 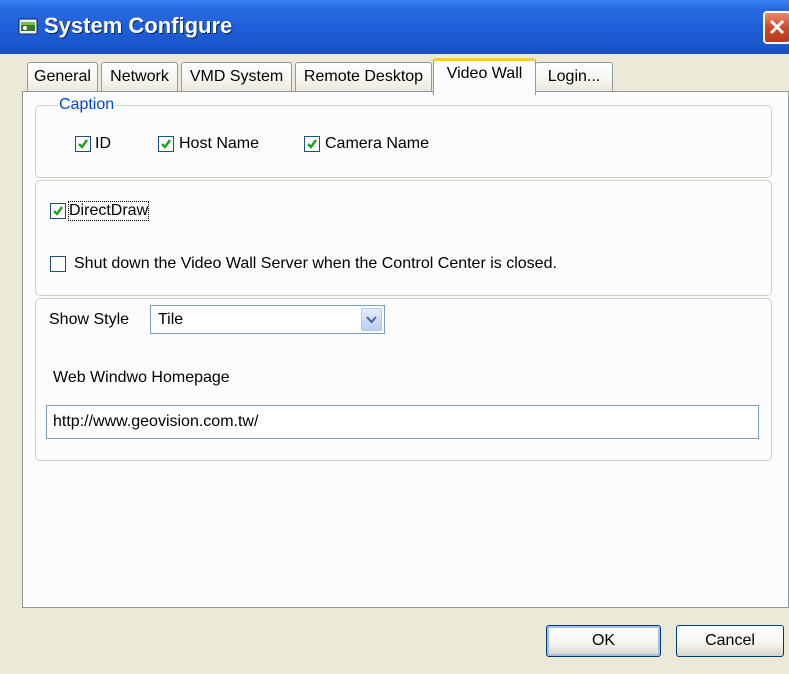 What do you see at coordinates (730, 641) in the screenshot?
I see `cancel-button: Cancel` at bounding box center [730, 641].